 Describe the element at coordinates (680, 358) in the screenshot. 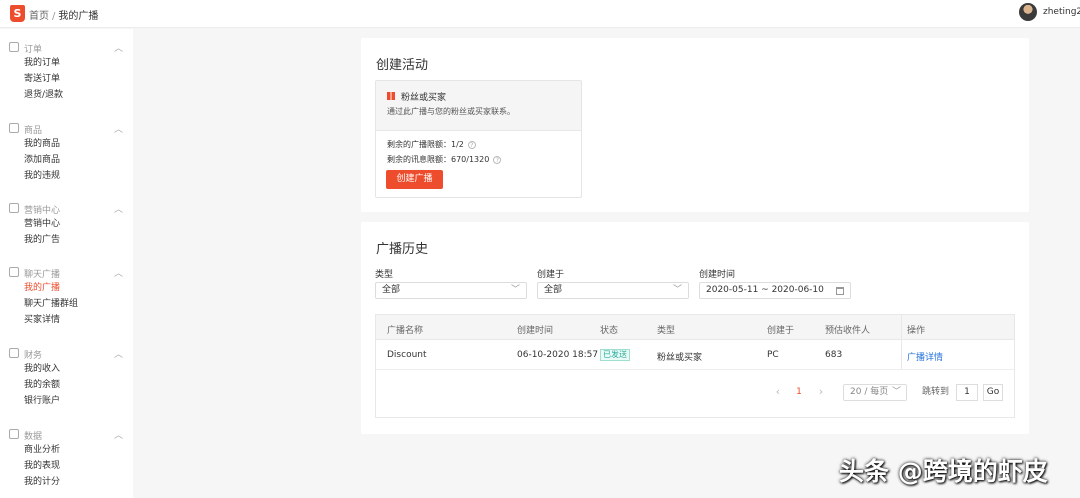

I see `row-type: 粉丝或买家` at that location.